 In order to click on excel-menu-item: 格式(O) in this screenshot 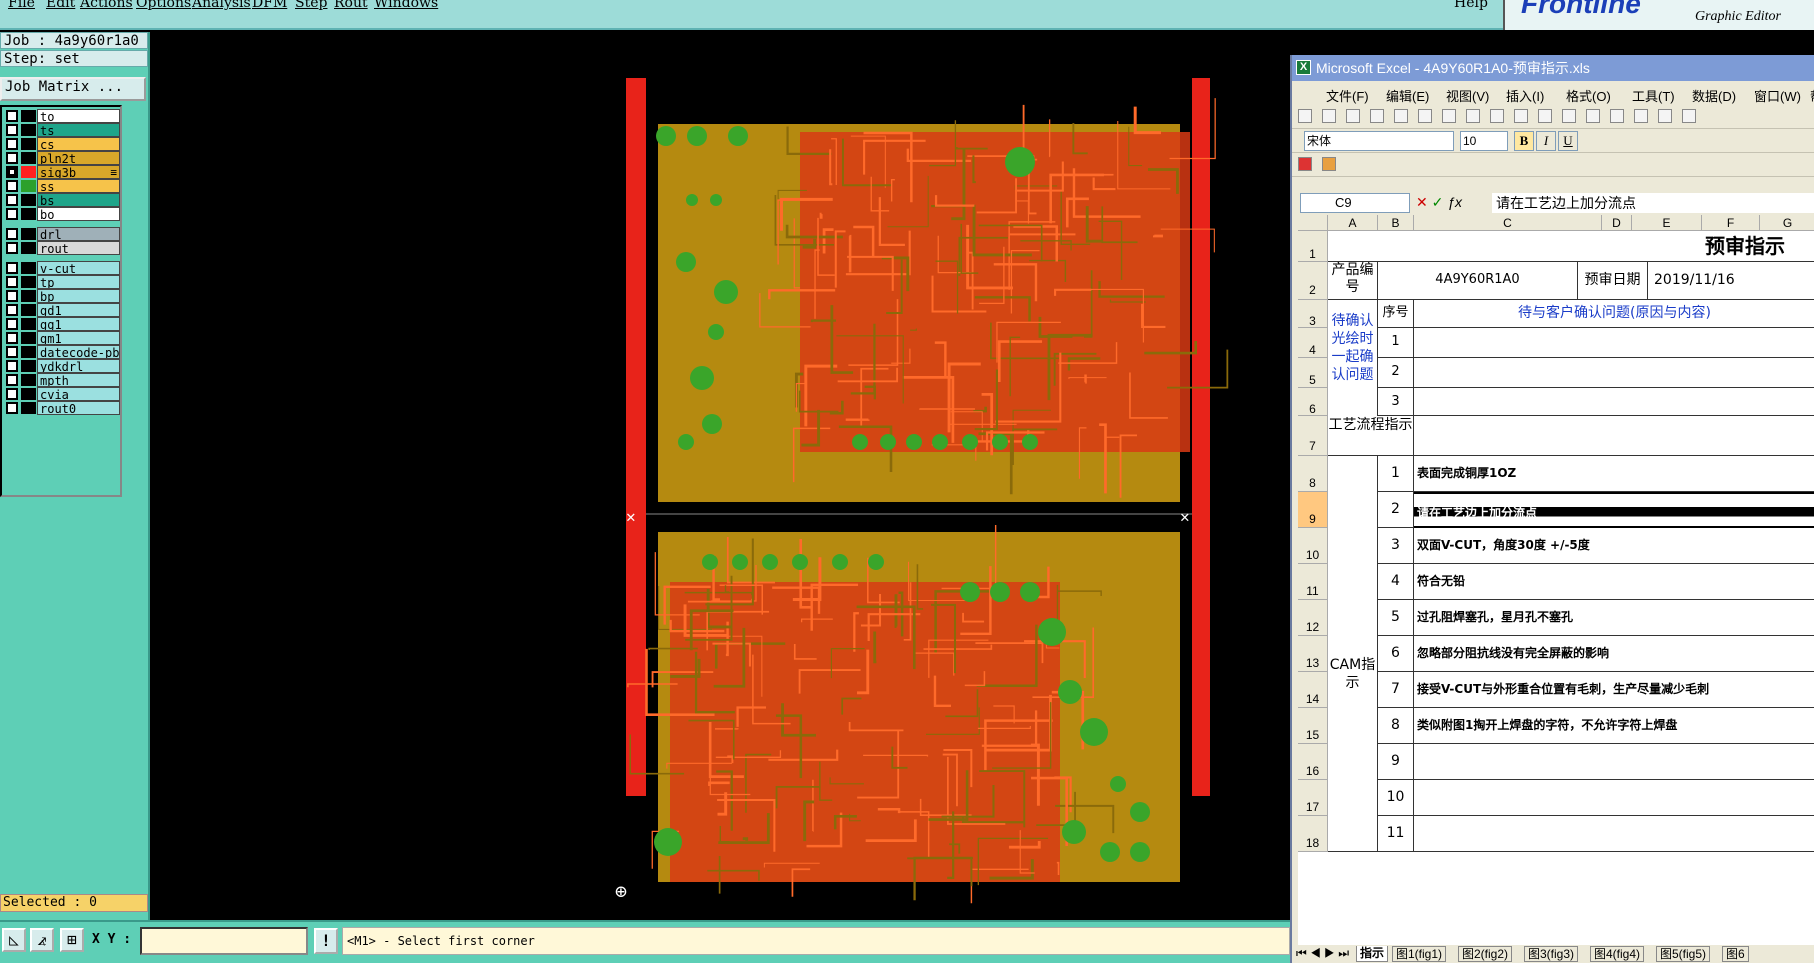, I will do `click(1588, 95)`.